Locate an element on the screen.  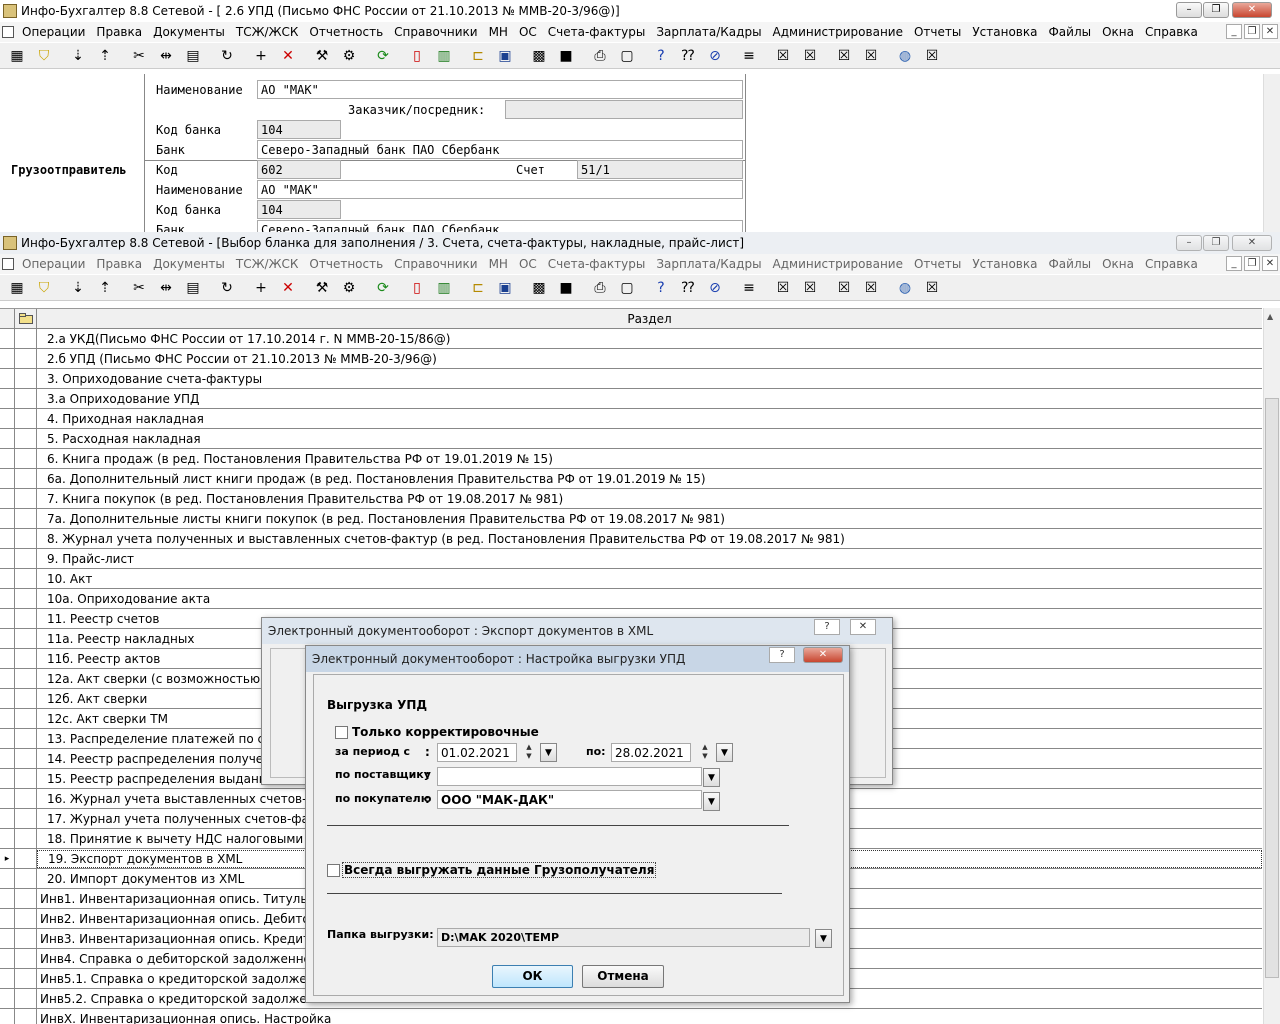
window2-minimize-button: – is located at coordinates (1189, 243).